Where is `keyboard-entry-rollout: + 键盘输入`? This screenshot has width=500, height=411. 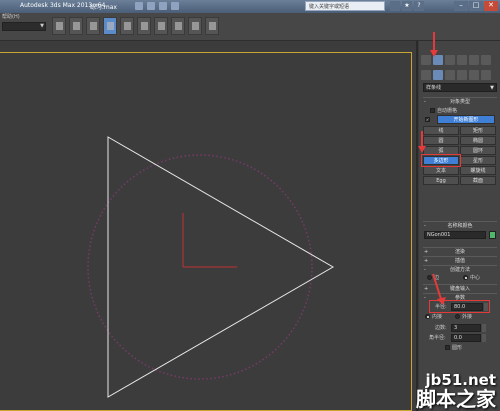 keyboard-entry-rollout: + 键盘输入 is located at coordinates (460, 288).